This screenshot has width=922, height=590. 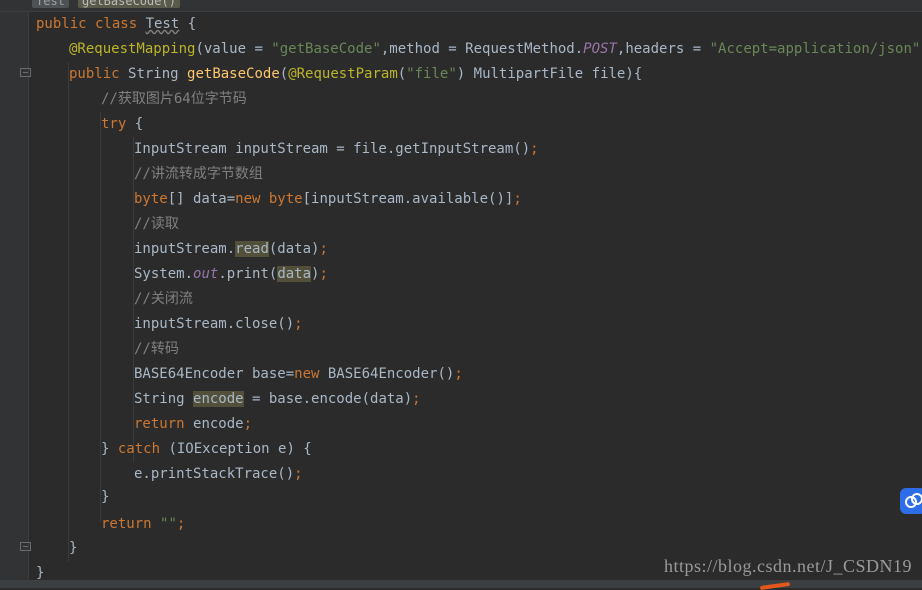 I want to click on code-line-10: inputStream.read(data);, so click(x=231, y=249).